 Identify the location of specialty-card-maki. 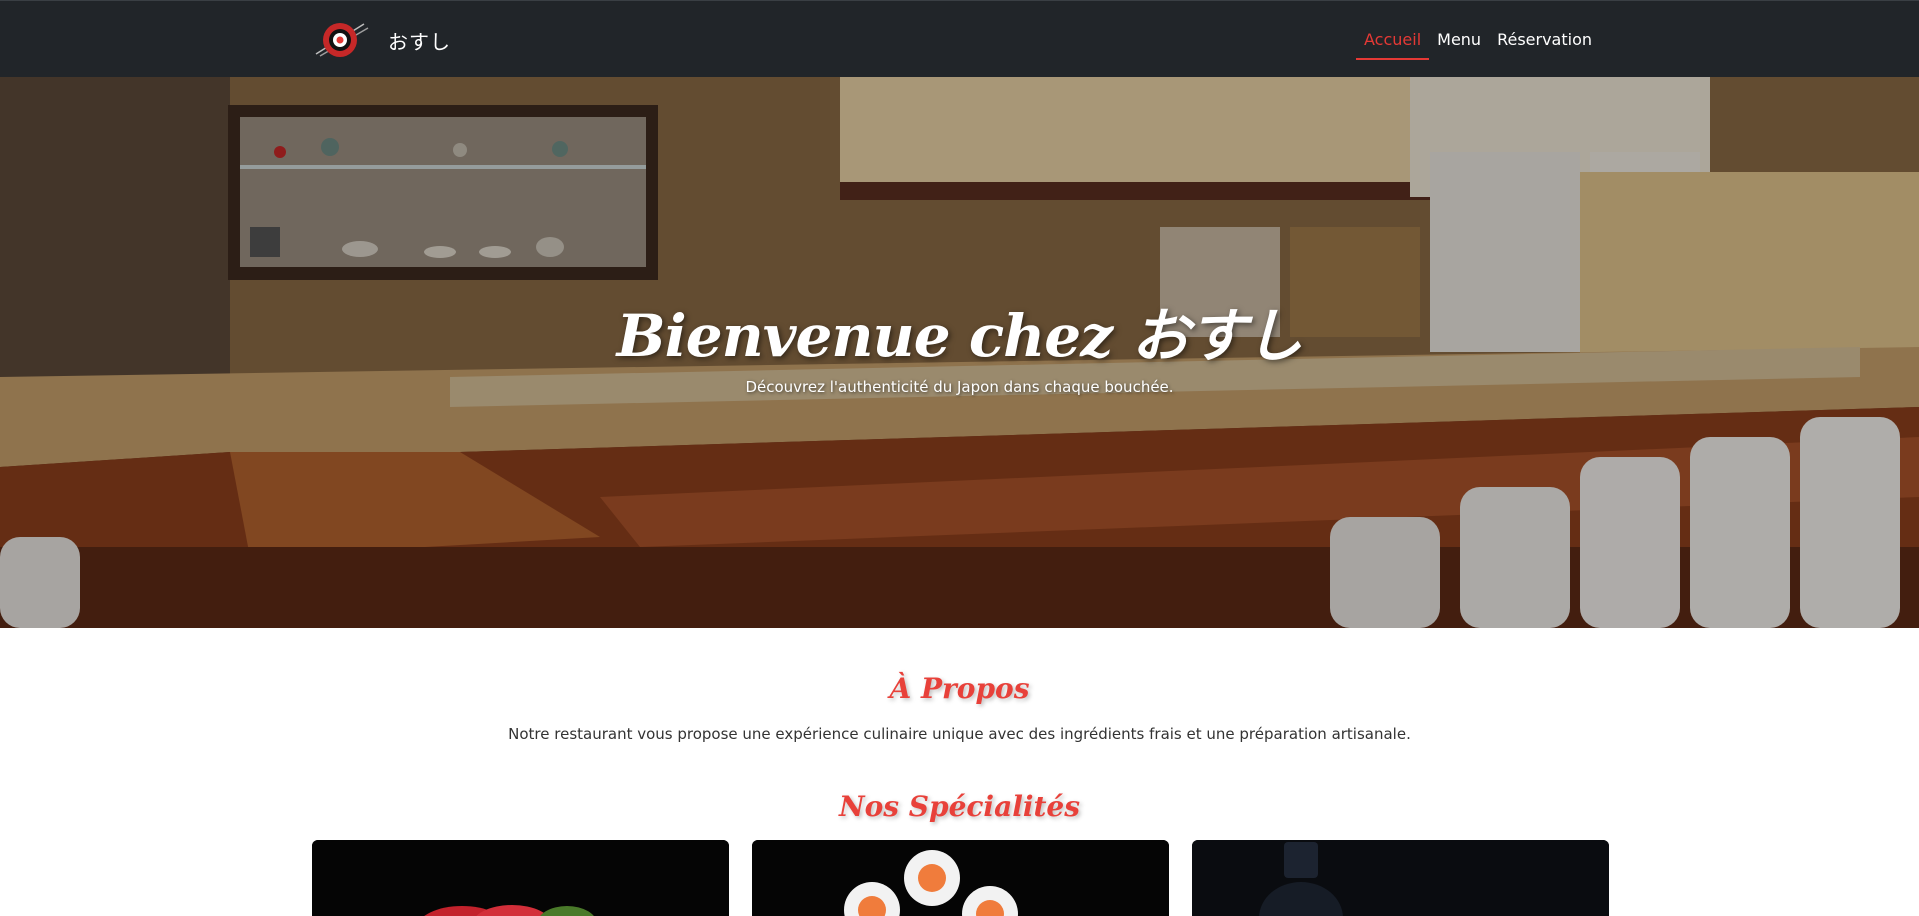
(960, 878).